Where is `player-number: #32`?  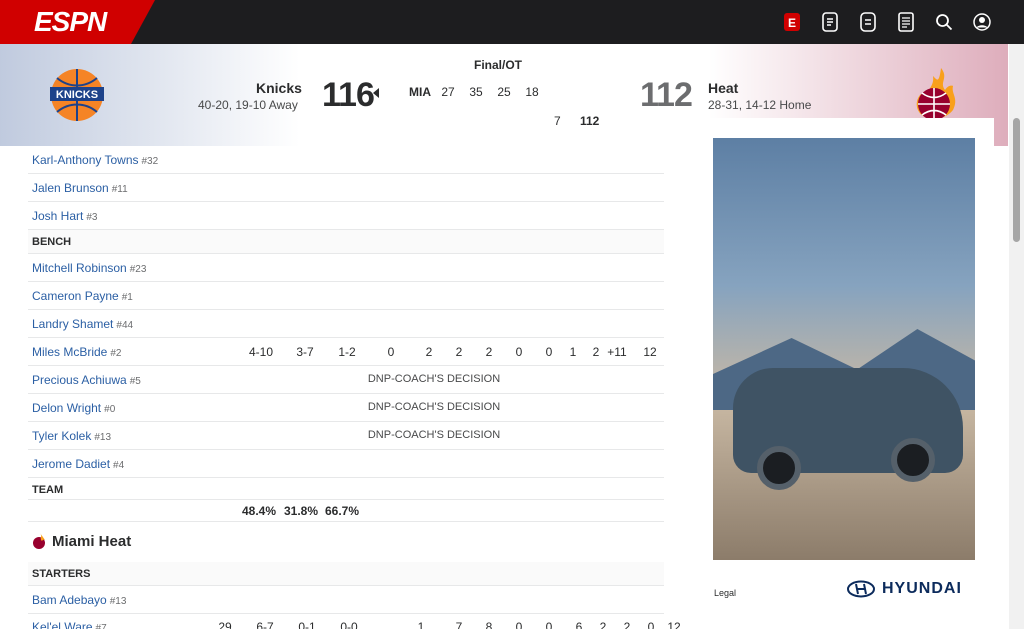
player-number: #32 is located at coordinates (150, 161).